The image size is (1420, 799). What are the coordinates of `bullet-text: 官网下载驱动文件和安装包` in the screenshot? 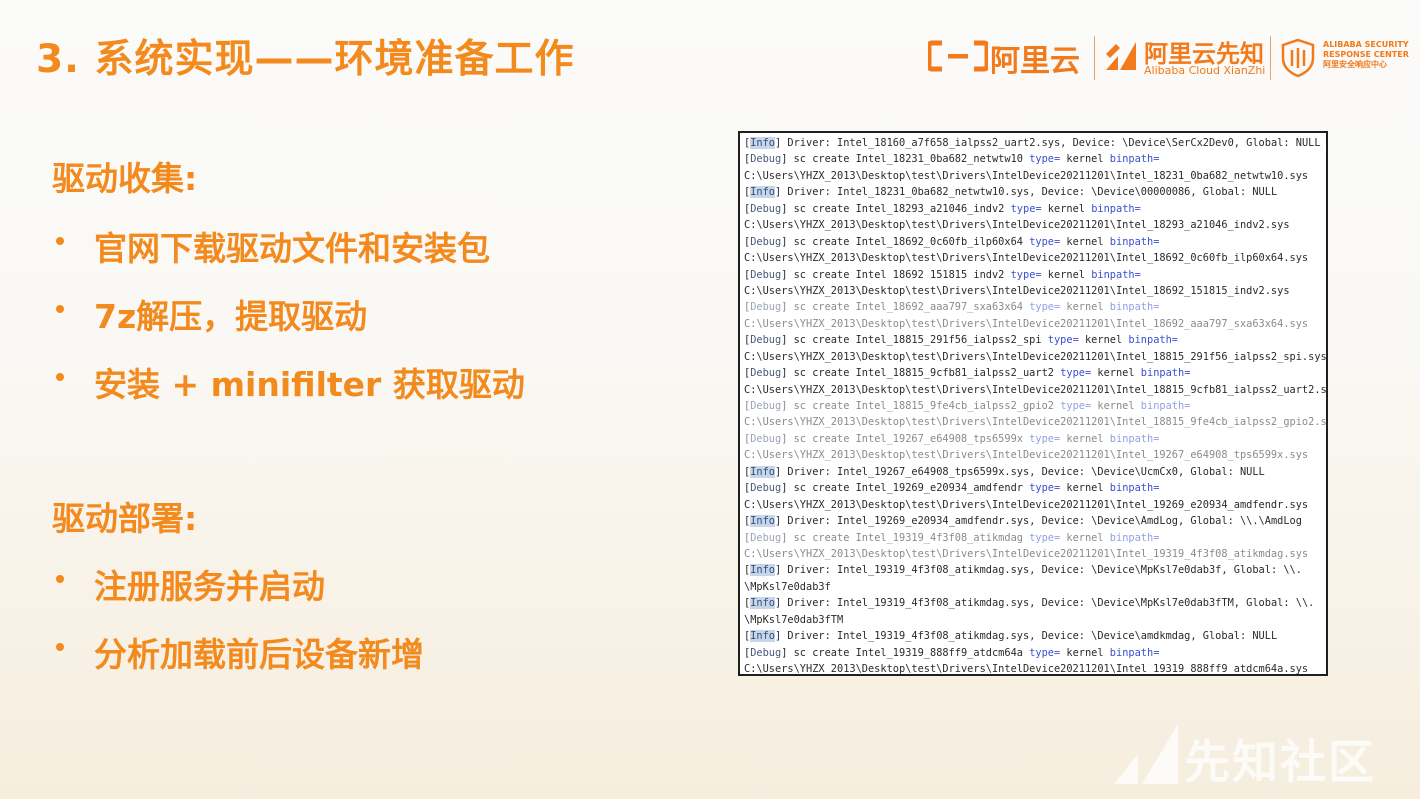 It's located at (292, 248).